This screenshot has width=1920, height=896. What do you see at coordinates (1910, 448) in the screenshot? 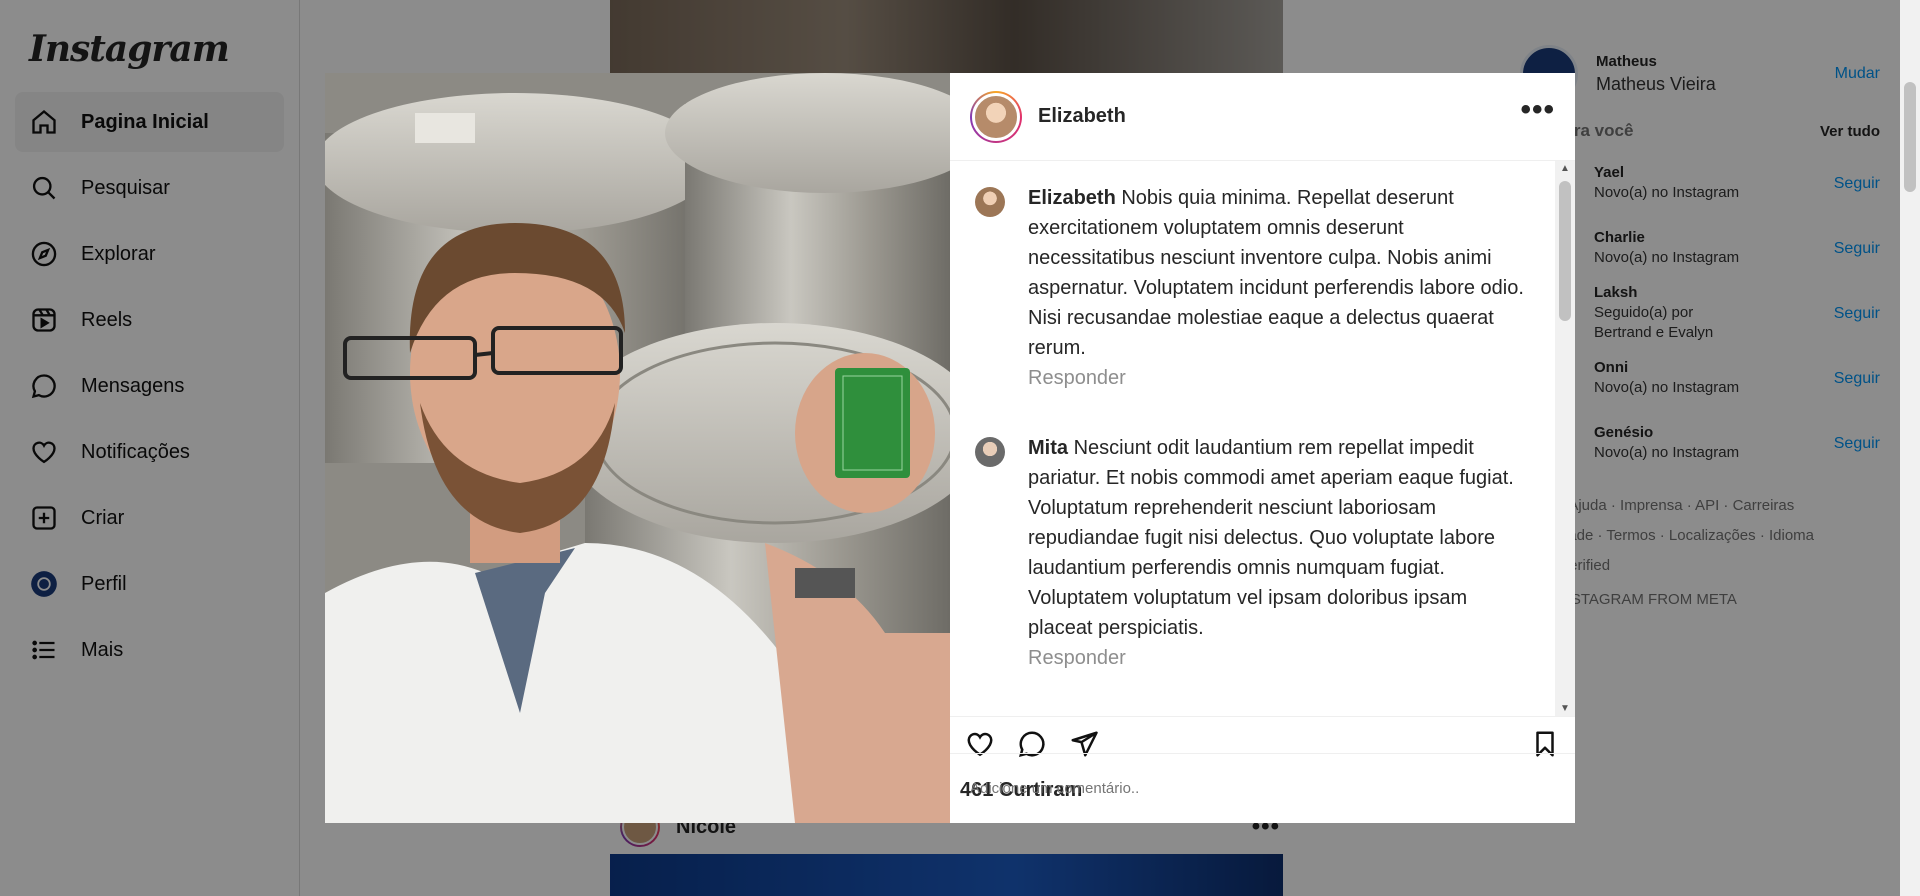
I see `page-scrollbar` at bounding box center [1910, 448].